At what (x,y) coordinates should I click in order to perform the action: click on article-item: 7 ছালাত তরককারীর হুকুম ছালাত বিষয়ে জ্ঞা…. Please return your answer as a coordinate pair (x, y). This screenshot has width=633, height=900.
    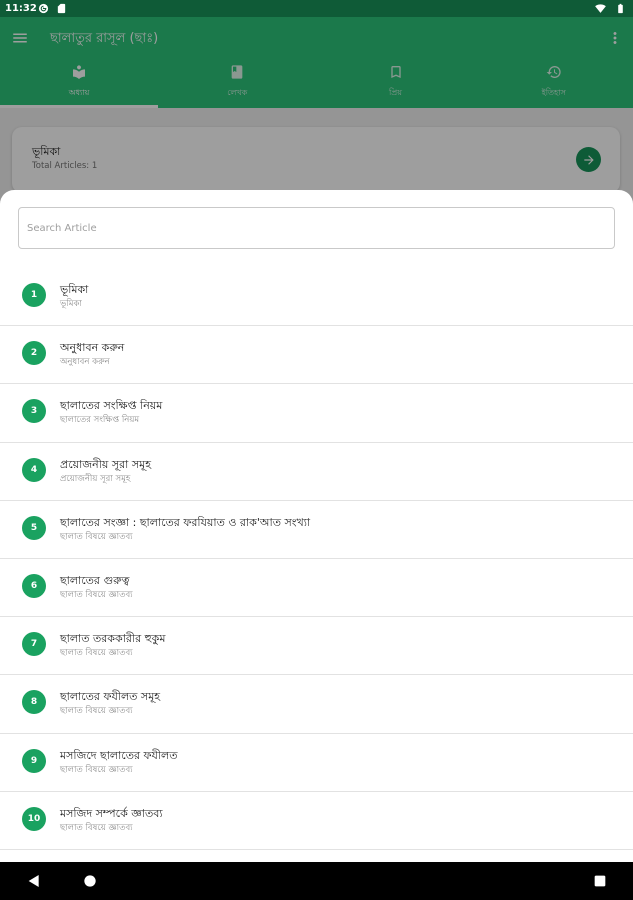
    Looking at the image, I should click on (316, 646).